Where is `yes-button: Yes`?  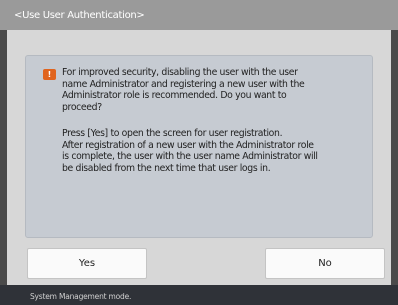 yes-button: Yes is located at coordinates (87, 263).